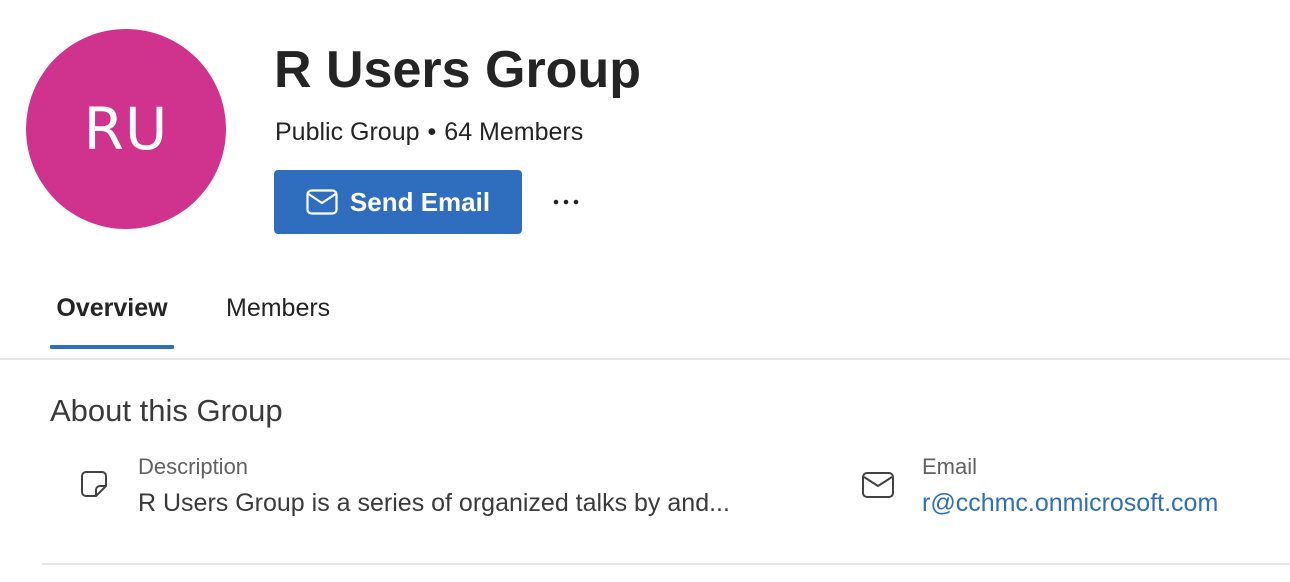 The width and height of the screenshot is (1290, 582). I want to click on group-meta: Public Group • 64 Members, so click(429, 132).